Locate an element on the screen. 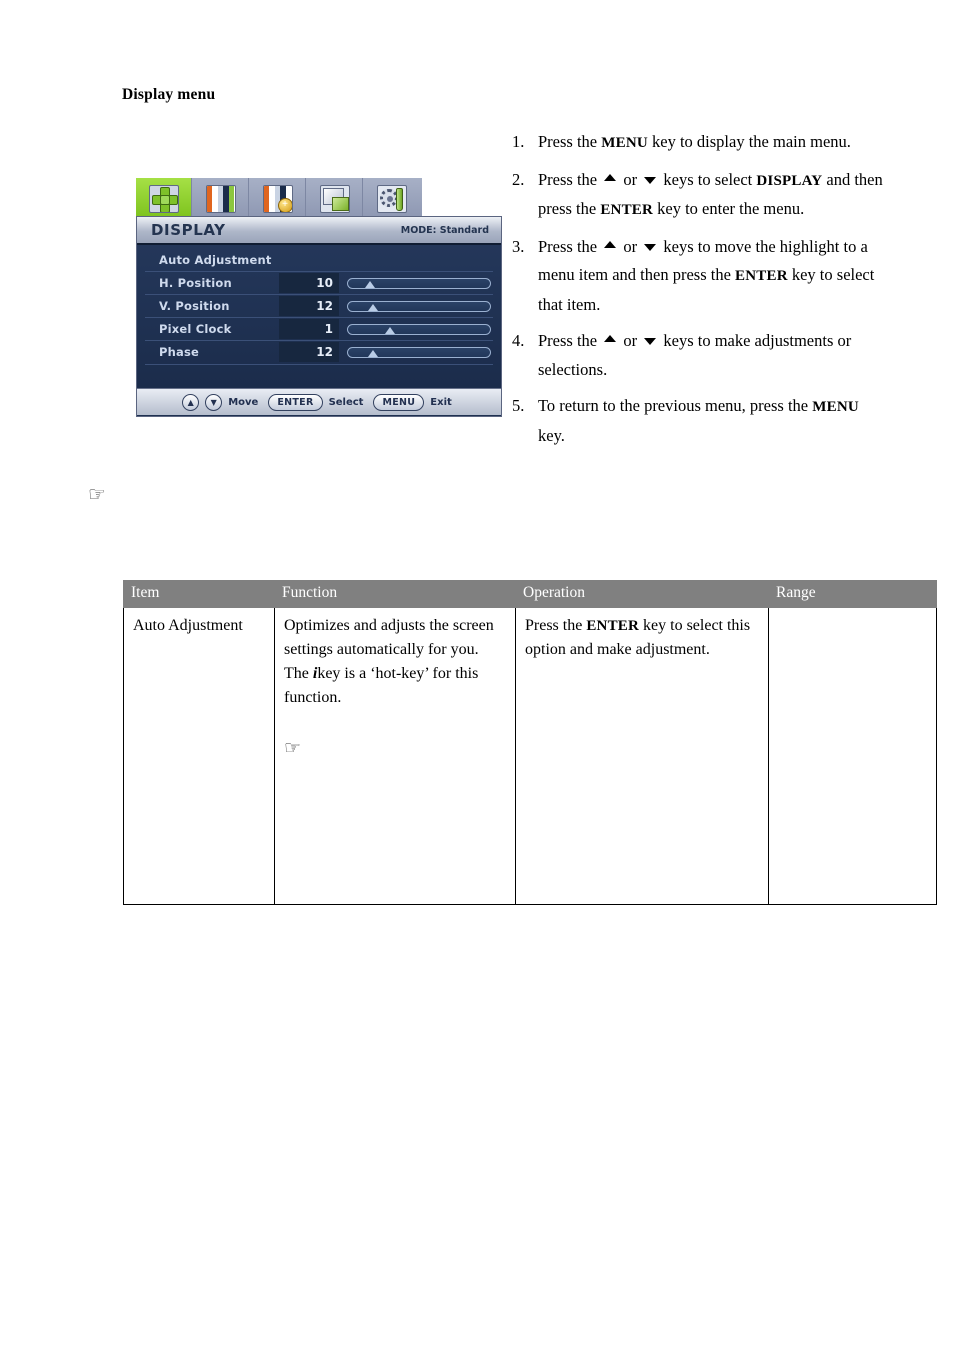 The width and height of the screenshot is (954, 1351). plus-badge-icon: + is located at coordinates (284, 204).